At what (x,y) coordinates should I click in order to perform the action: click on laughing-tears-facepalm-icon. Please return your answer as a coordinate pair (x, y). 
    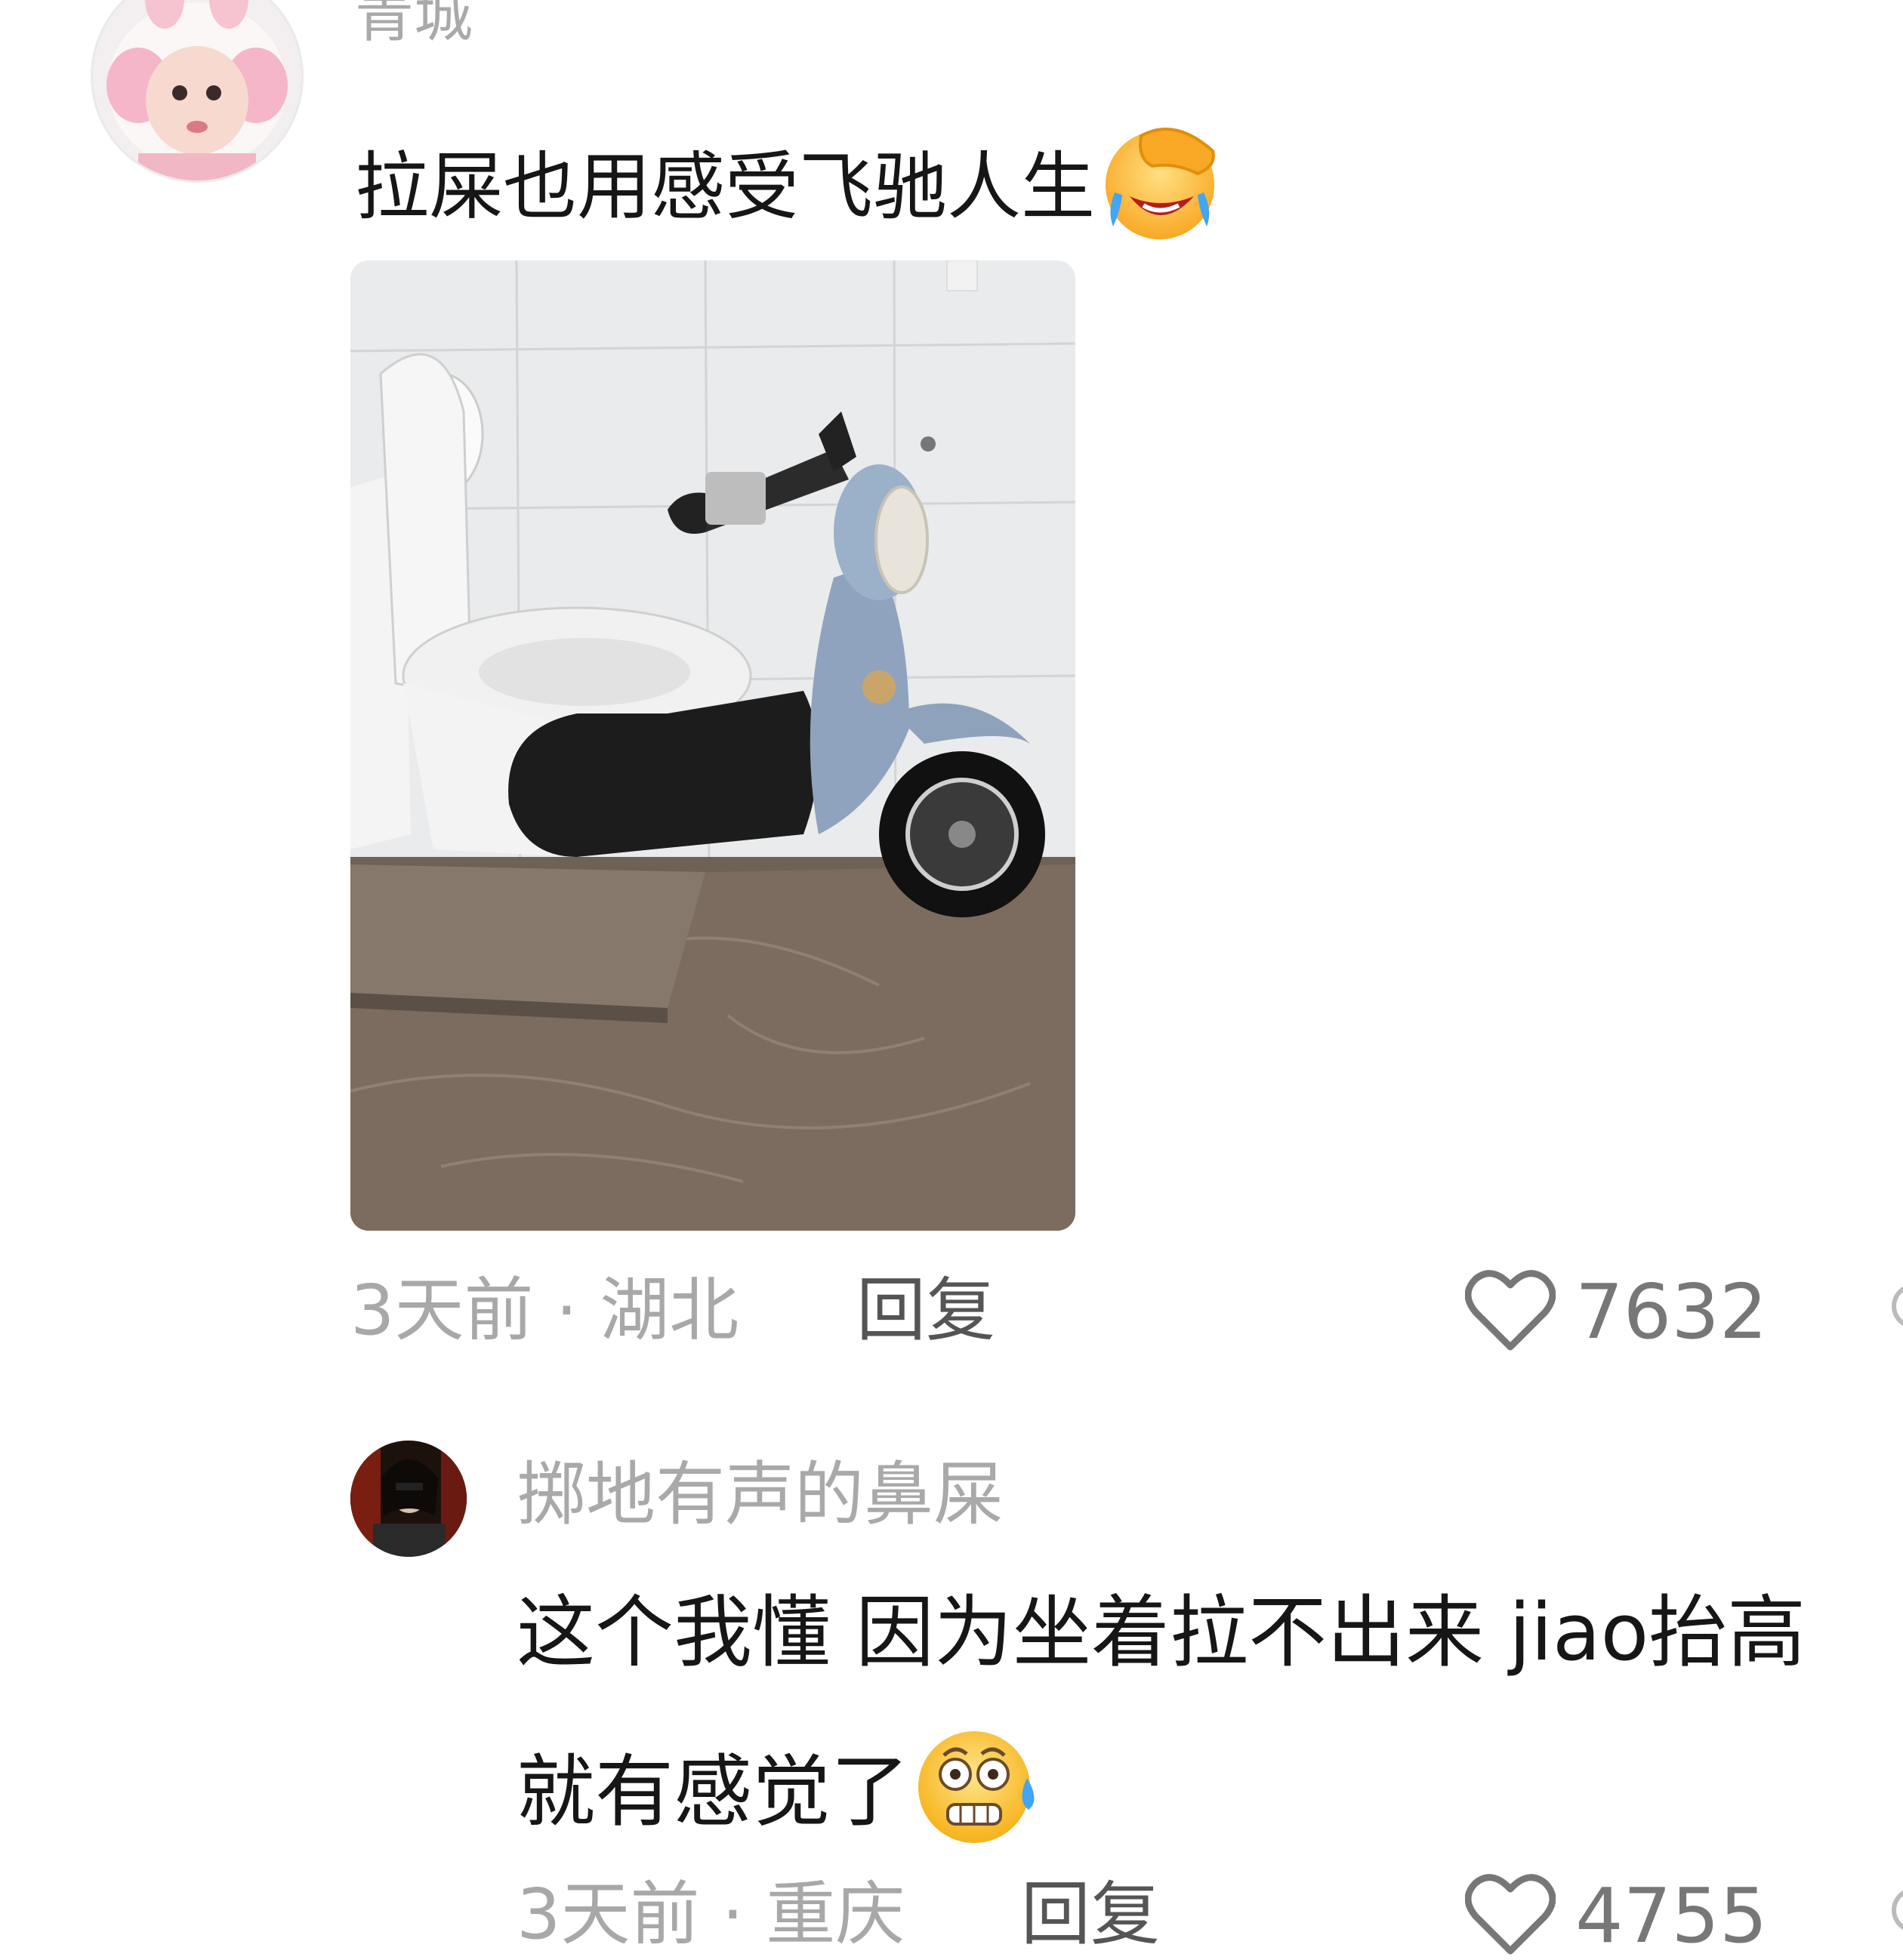
    Looking at the image, I should click on (1164, 187).